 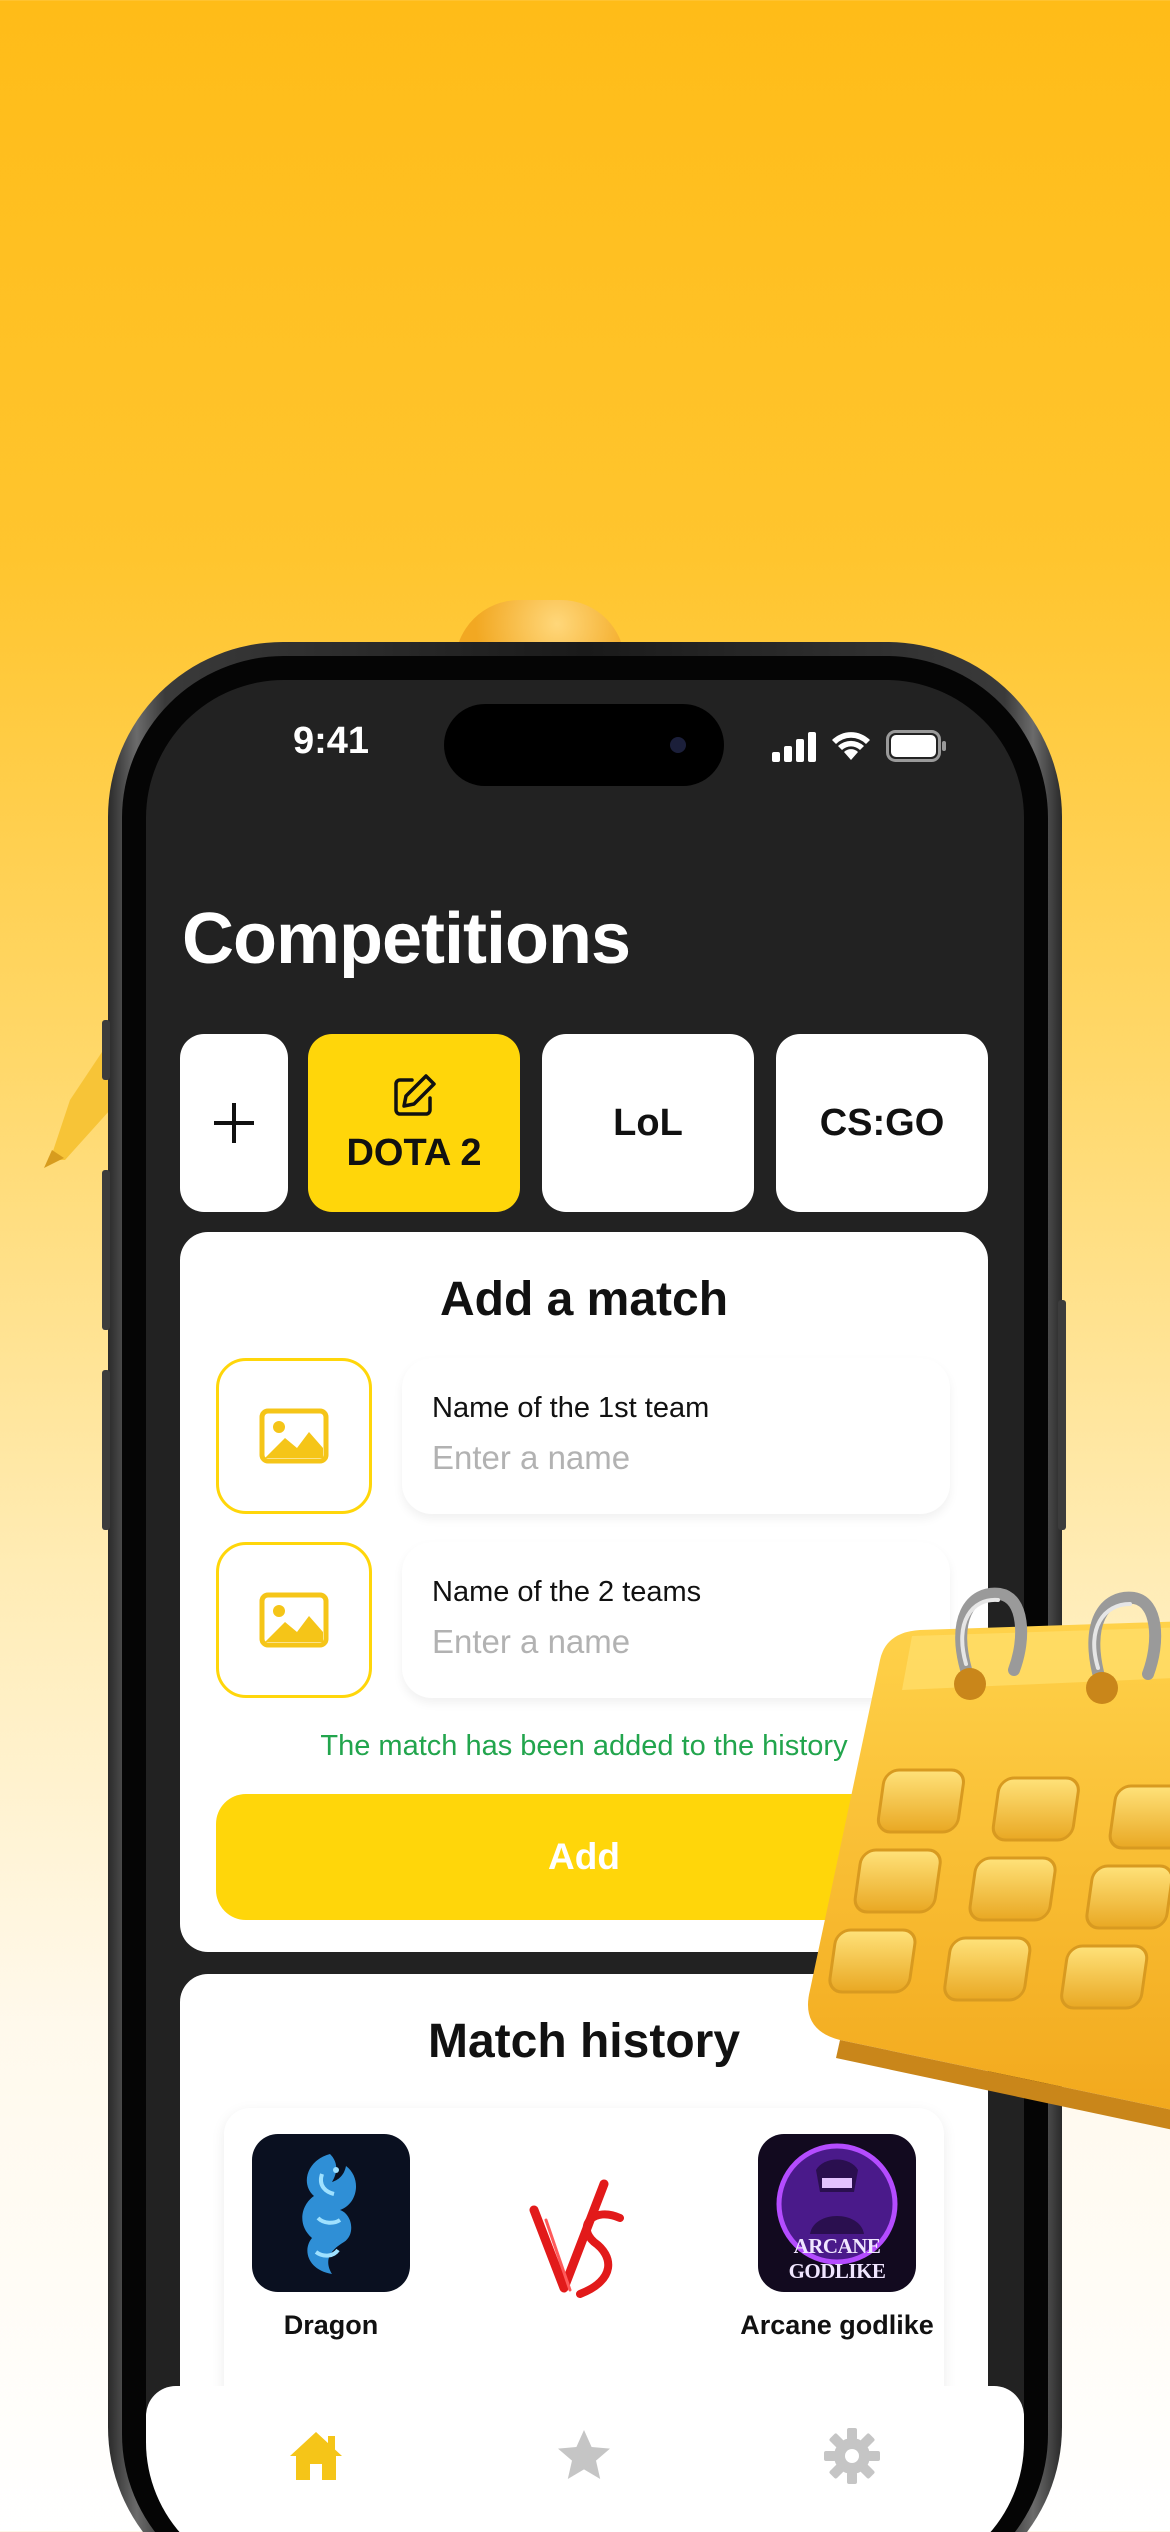 What do you see at coordinates (571, 1408) in the screenshot?
I see `team1-name-label: Name of the 1st team` at bounding box center [571, 1408].